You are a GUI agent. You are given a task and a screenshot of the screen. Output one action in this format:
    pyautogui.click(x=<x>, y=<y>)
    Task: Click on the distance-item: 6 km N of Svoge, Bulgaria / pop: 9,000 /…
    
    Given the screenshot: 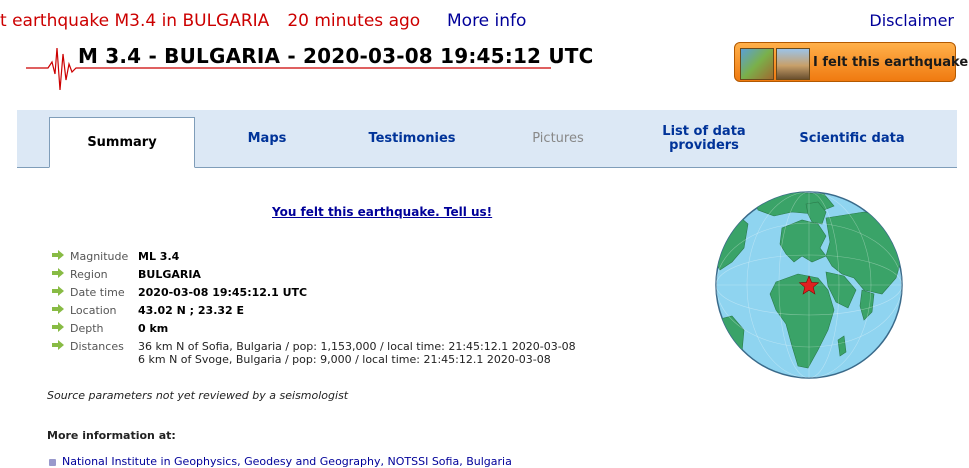 What is the action you would take?
    pyautogui.click(x=344, y=359)
    